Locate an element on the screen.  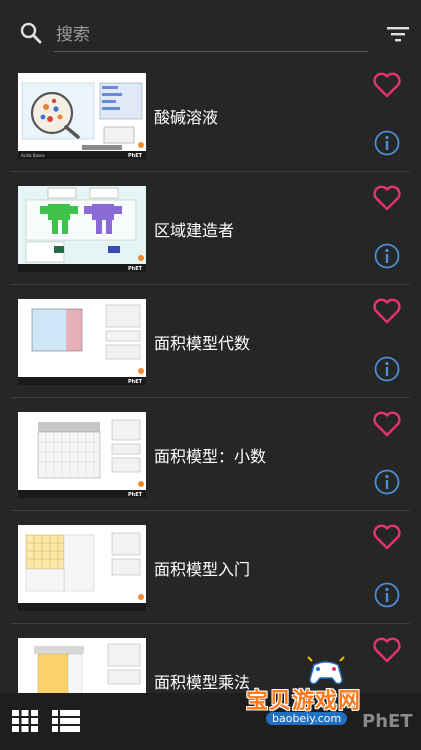
list-item: Acids Bases PhET 酸碱溶液 is located at coordinates (210, 119).